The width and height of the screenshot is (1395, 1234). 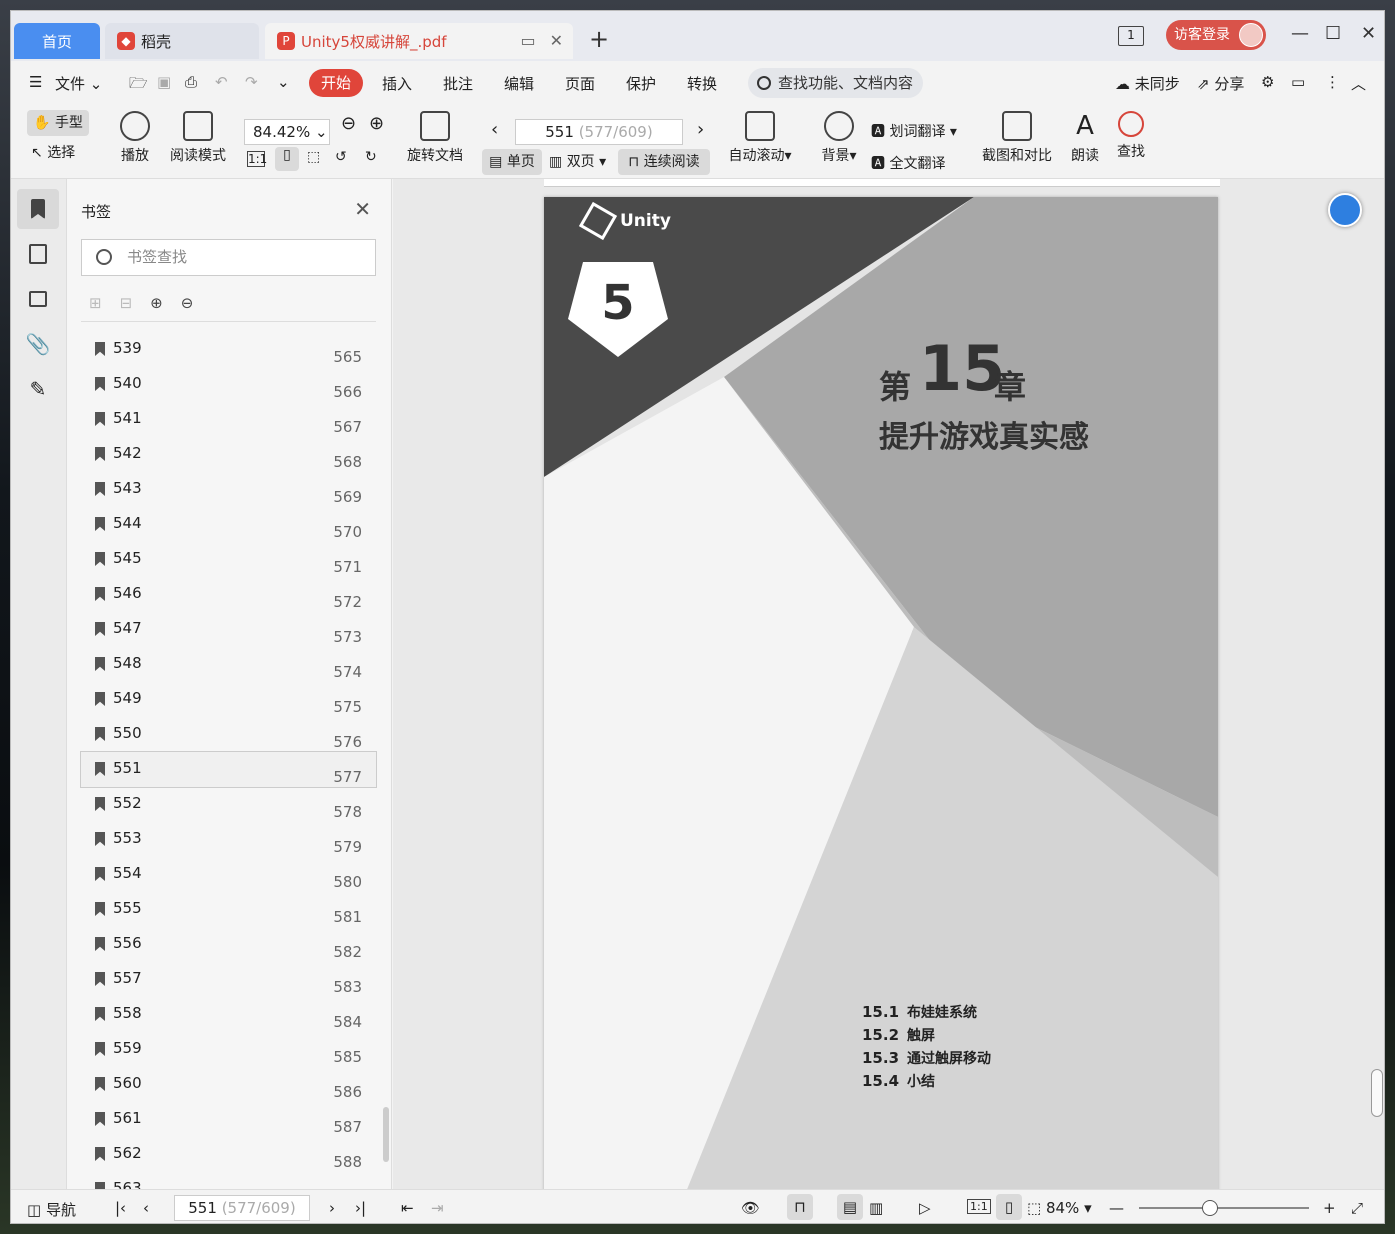 I want to click on tab-document: P Unity5权威讲解_.pdf ▭ ✕, so click(x=419, y=41).